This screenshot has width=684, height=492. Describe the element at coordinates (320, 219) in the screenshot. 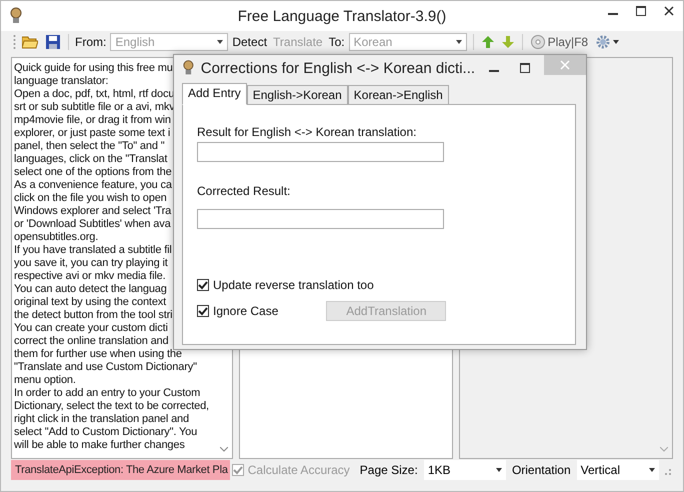

I see `corrected-result-input-field` at that location.